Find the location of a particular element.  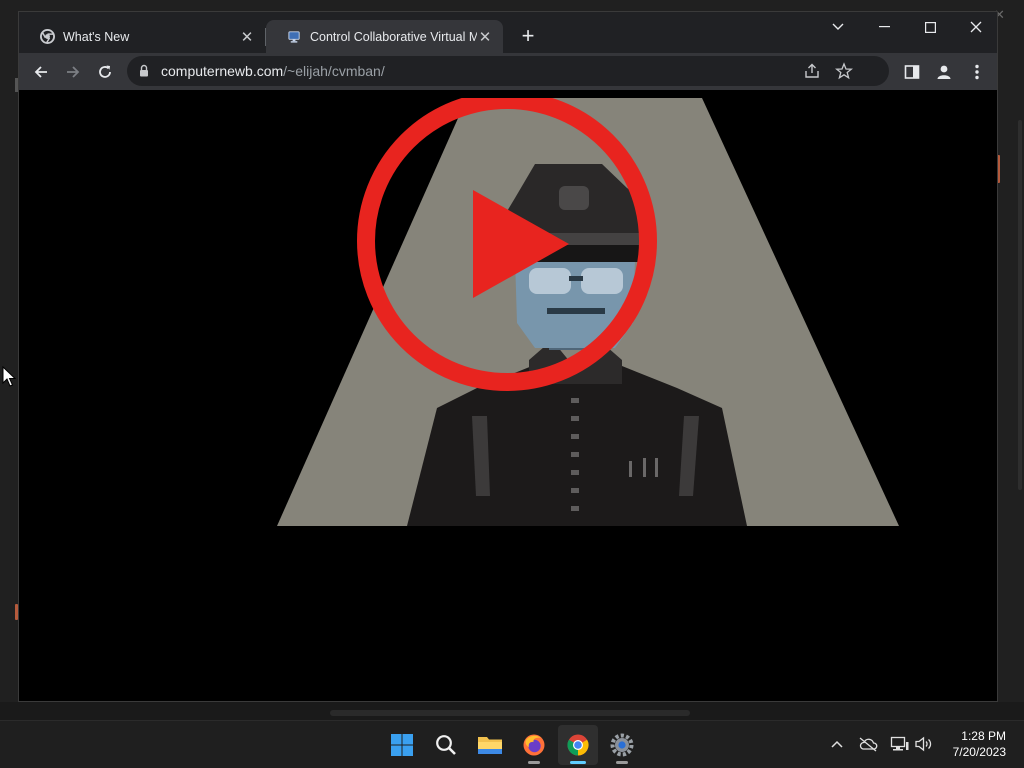

tab-cvm: Control Collaborative Virtual Machines ✕ is located at coordinates (384, 36).